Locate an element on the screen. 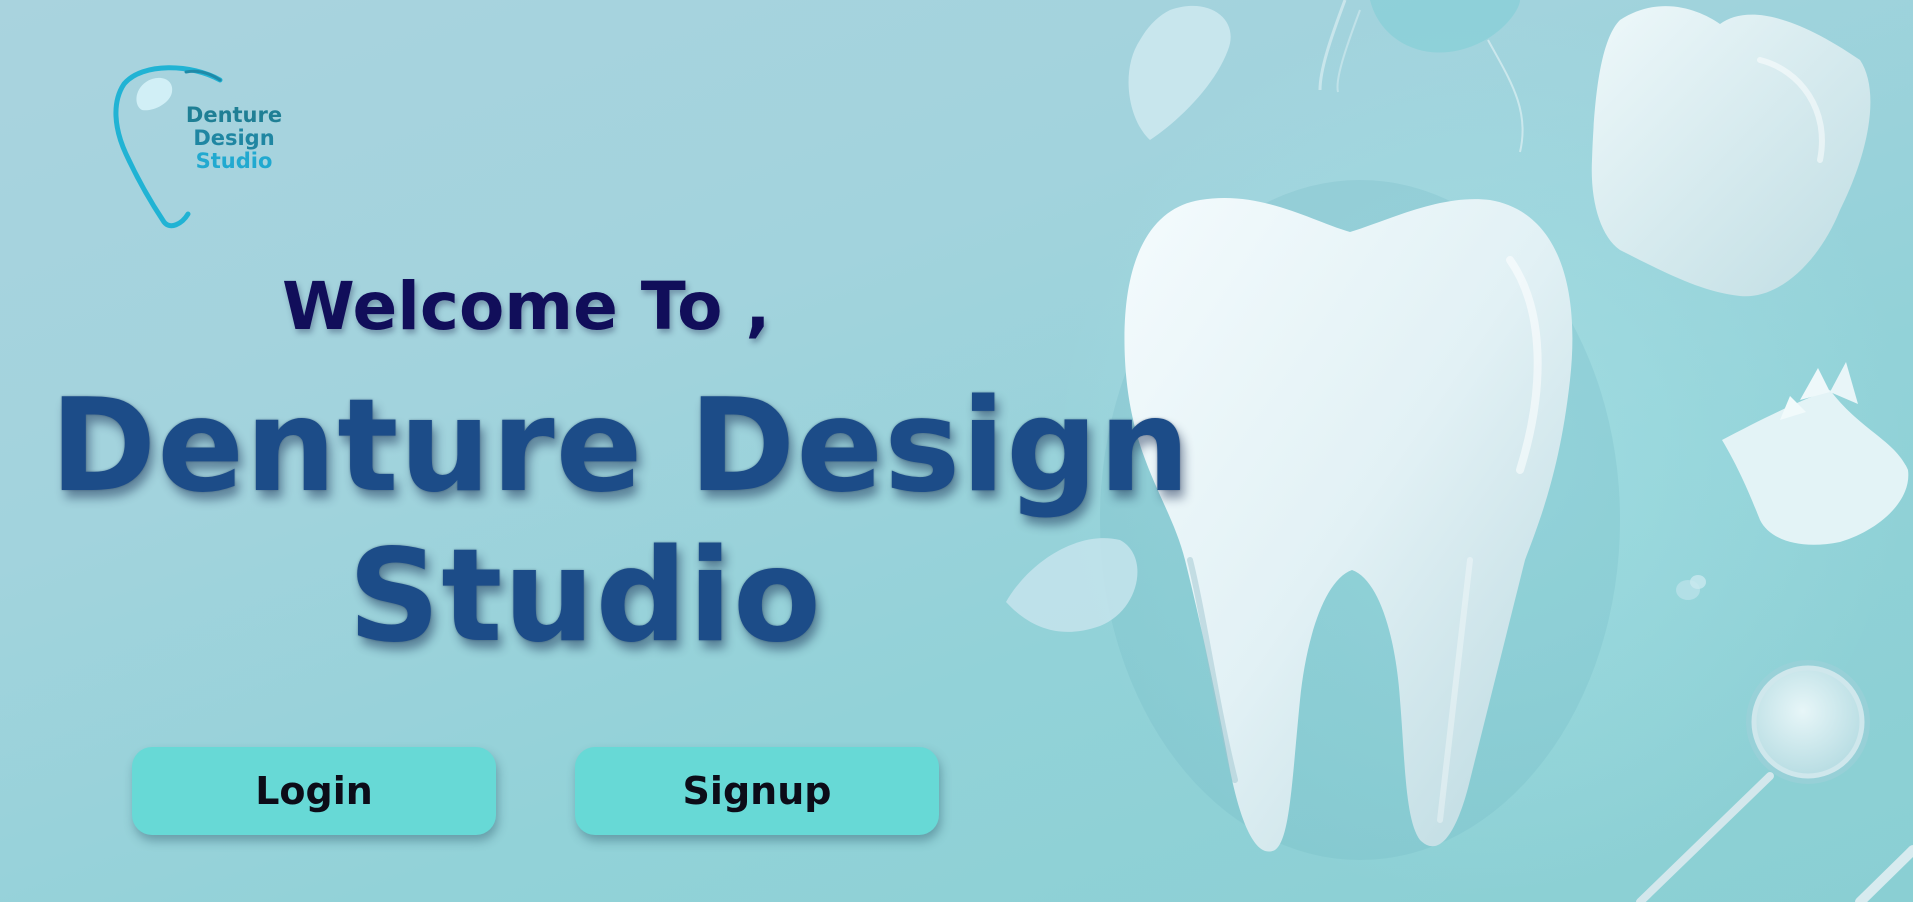 This screenshot has width=1913, height=902. denture-crown-icon is located at coordinates (1815, 453).